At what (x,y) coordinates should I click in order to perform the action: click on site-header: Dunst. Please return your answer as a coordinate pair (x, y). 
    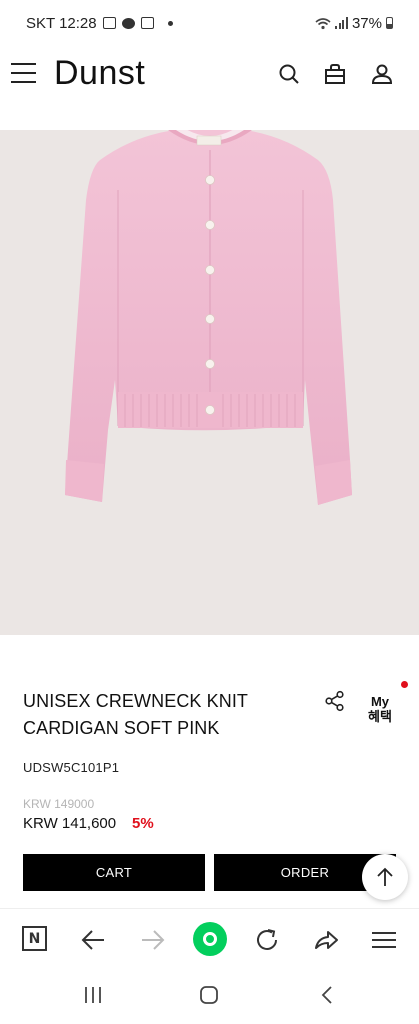
    Looking at the image, I should click on (209, 75).